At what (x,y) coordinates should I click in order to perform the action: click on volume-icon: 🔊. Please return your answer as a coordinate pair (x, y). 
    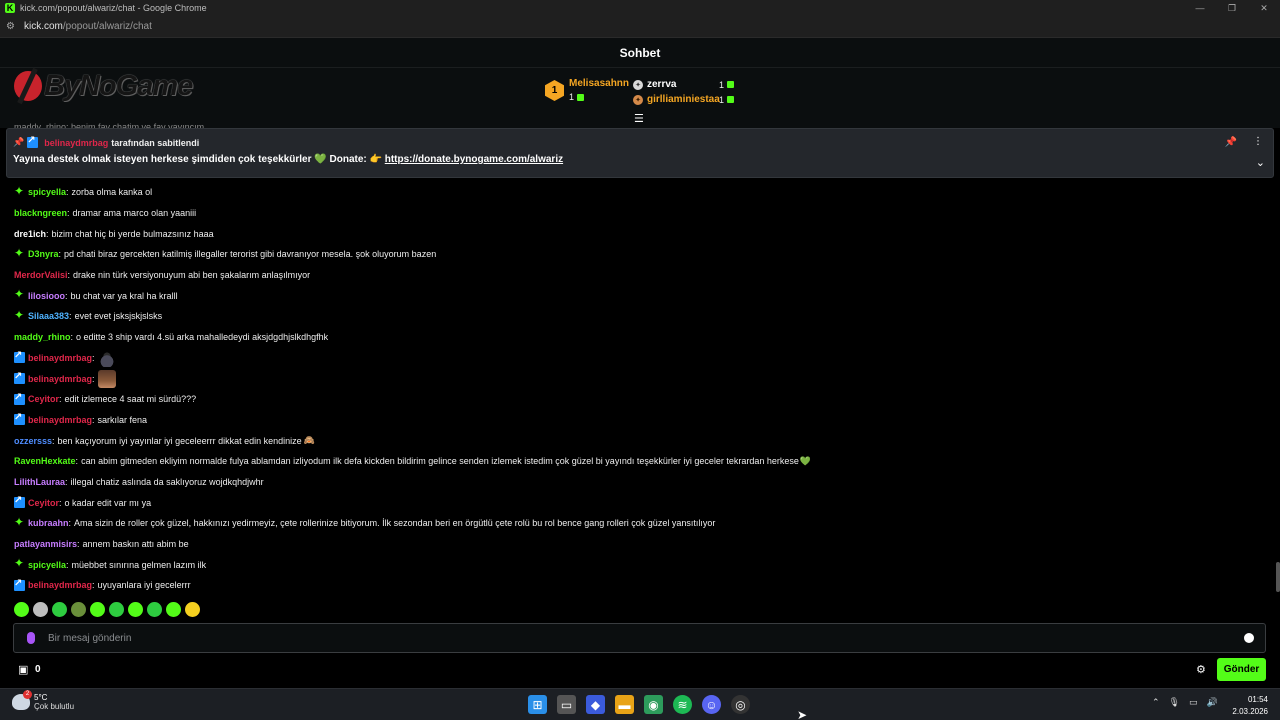
    Looking at the image, I should click on (1212, 702).